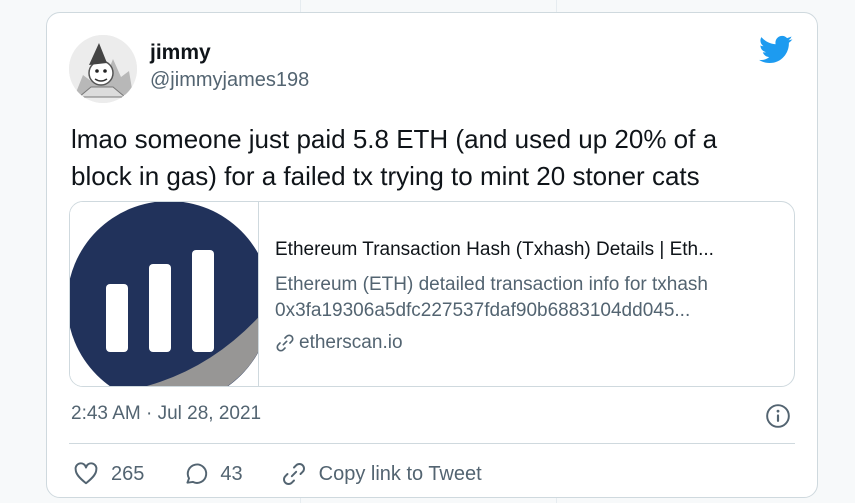  I want to click on reply-icon, so click(197, 473).